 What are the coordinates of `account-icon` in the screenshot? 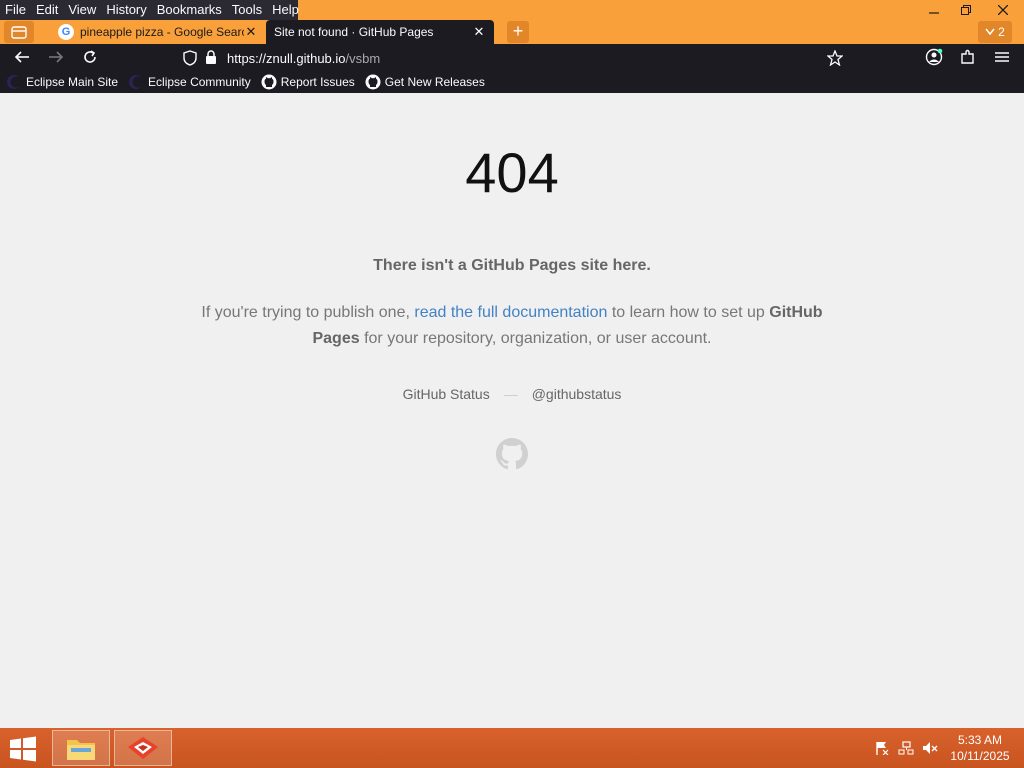 It's located at (934, 57).